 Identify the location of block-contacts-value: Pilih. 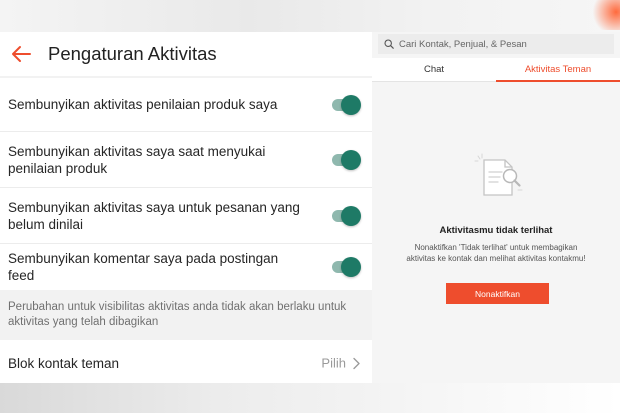
(333, 363).